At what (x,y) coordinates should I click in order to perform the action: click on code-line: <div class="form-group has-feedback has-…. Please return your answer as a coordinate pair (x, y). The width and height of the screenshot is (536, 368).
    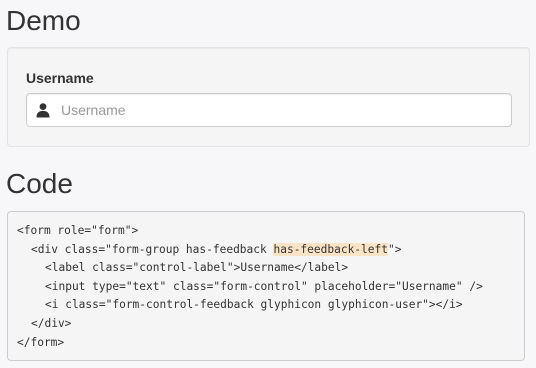
    Looking at the image, I should click on (266, 250).